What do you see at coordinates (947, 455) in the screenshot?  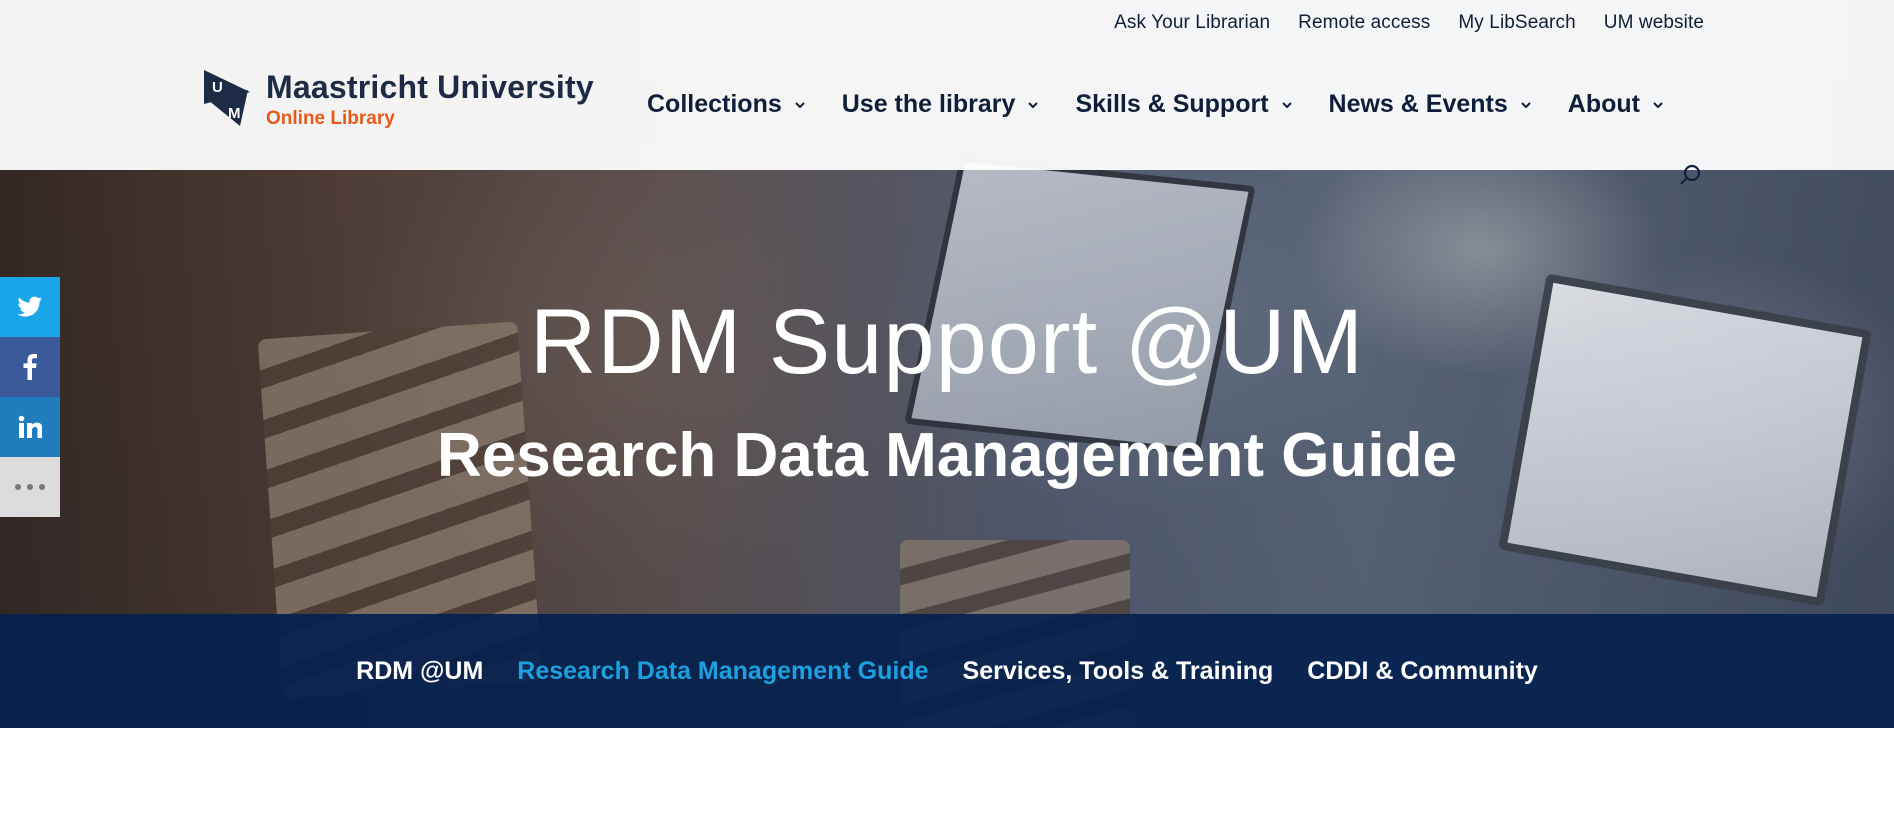 I see `hero-subtitle: Research Data Management Guide` at bounding box center [947, 455].